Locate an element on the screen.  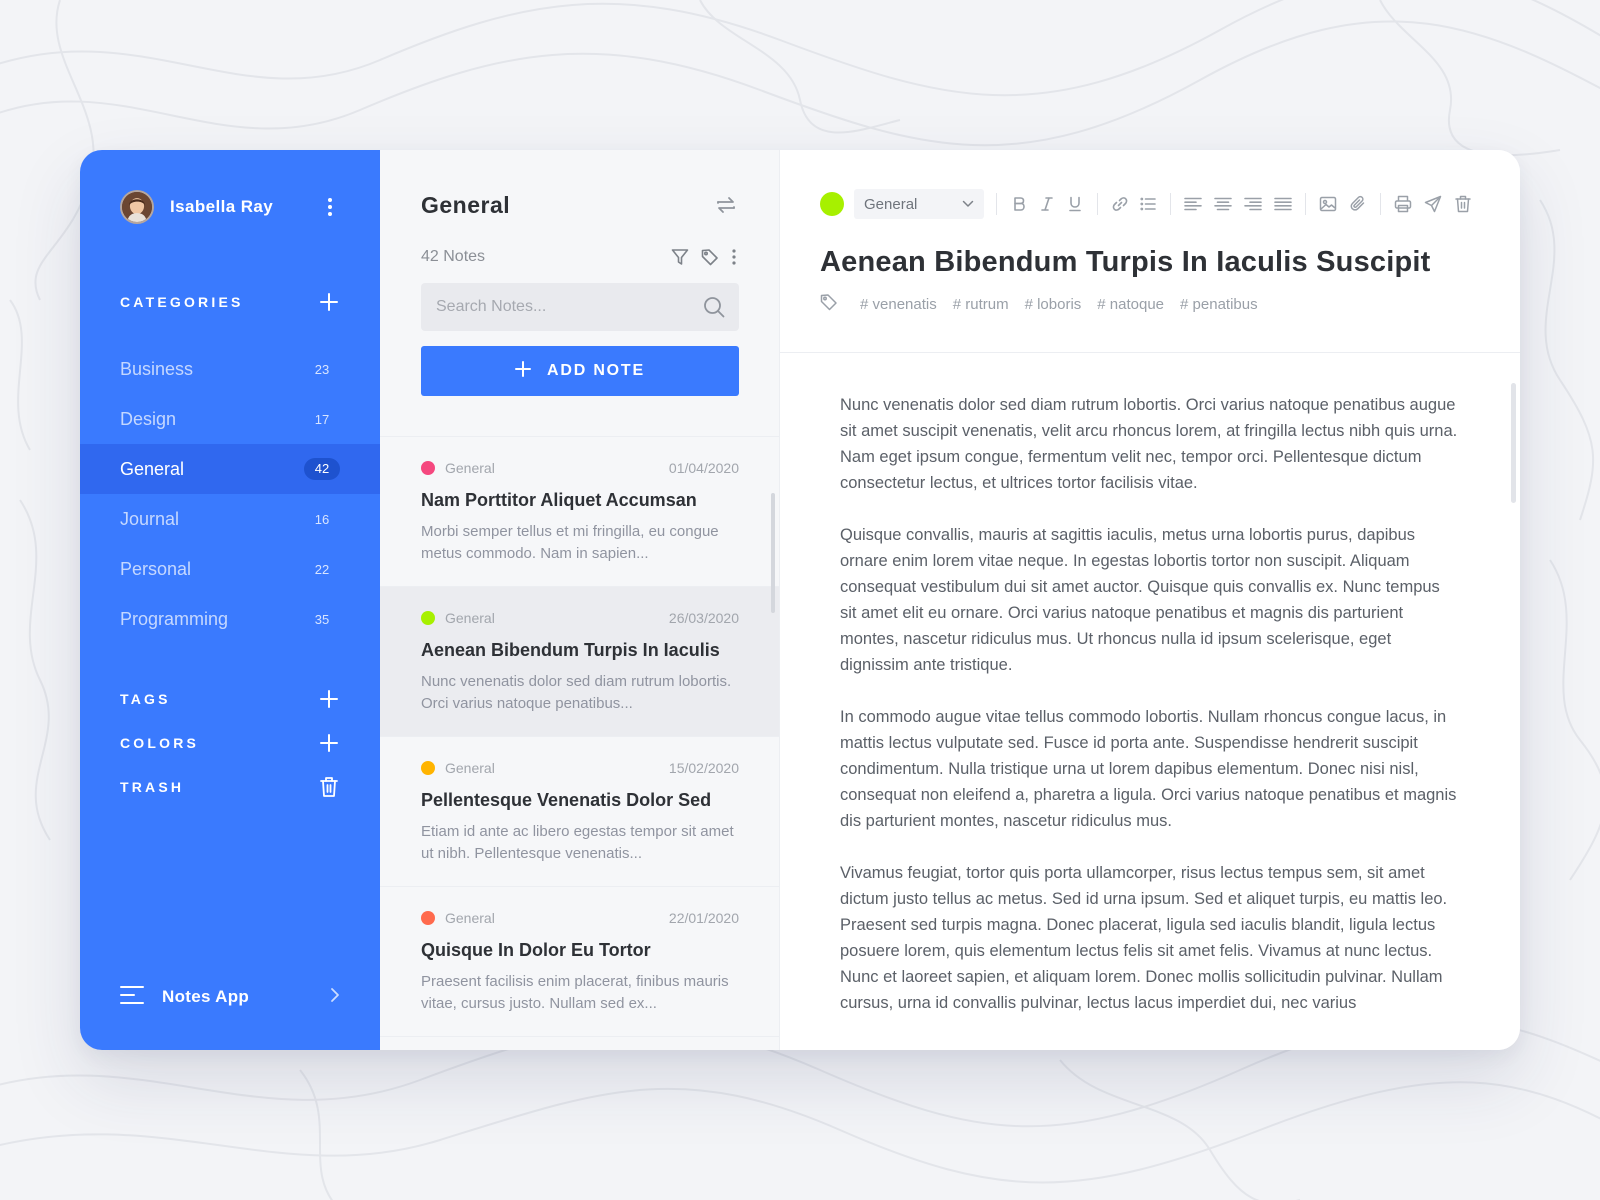
note-color-picker is located at coordinates (832, 204).